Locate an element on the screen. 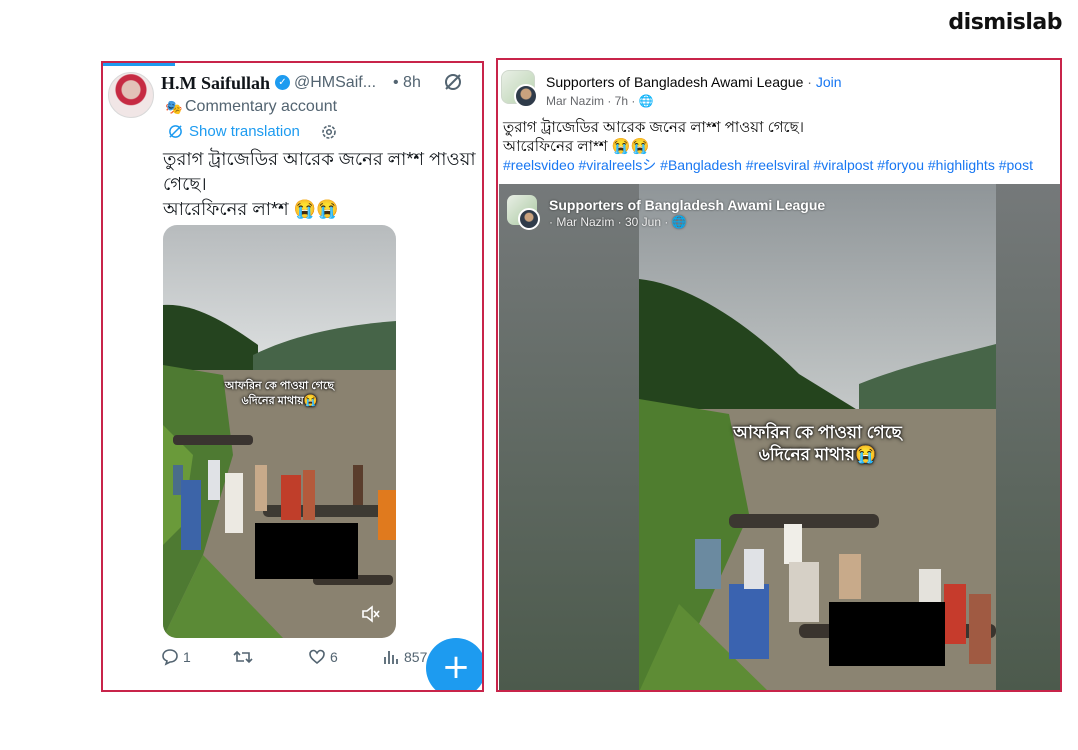 This screenshot has width=1078, height=750. like-icon is located at coordinates (317, 657).